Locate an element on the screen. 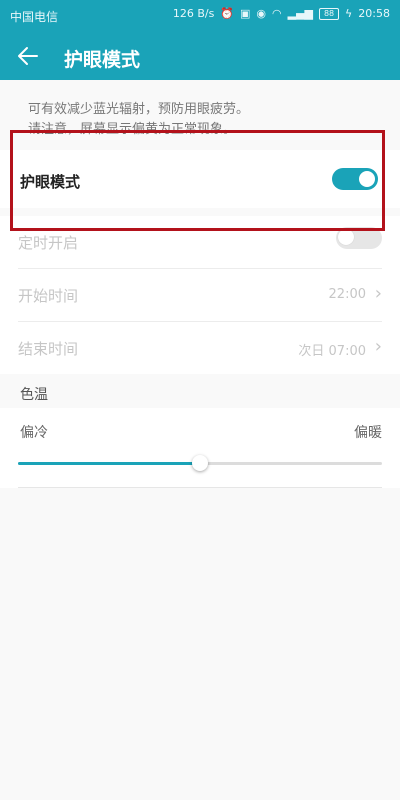 The image size is (400, 800). carrier-label: 中国电信 is located at coordinates (34, 17).